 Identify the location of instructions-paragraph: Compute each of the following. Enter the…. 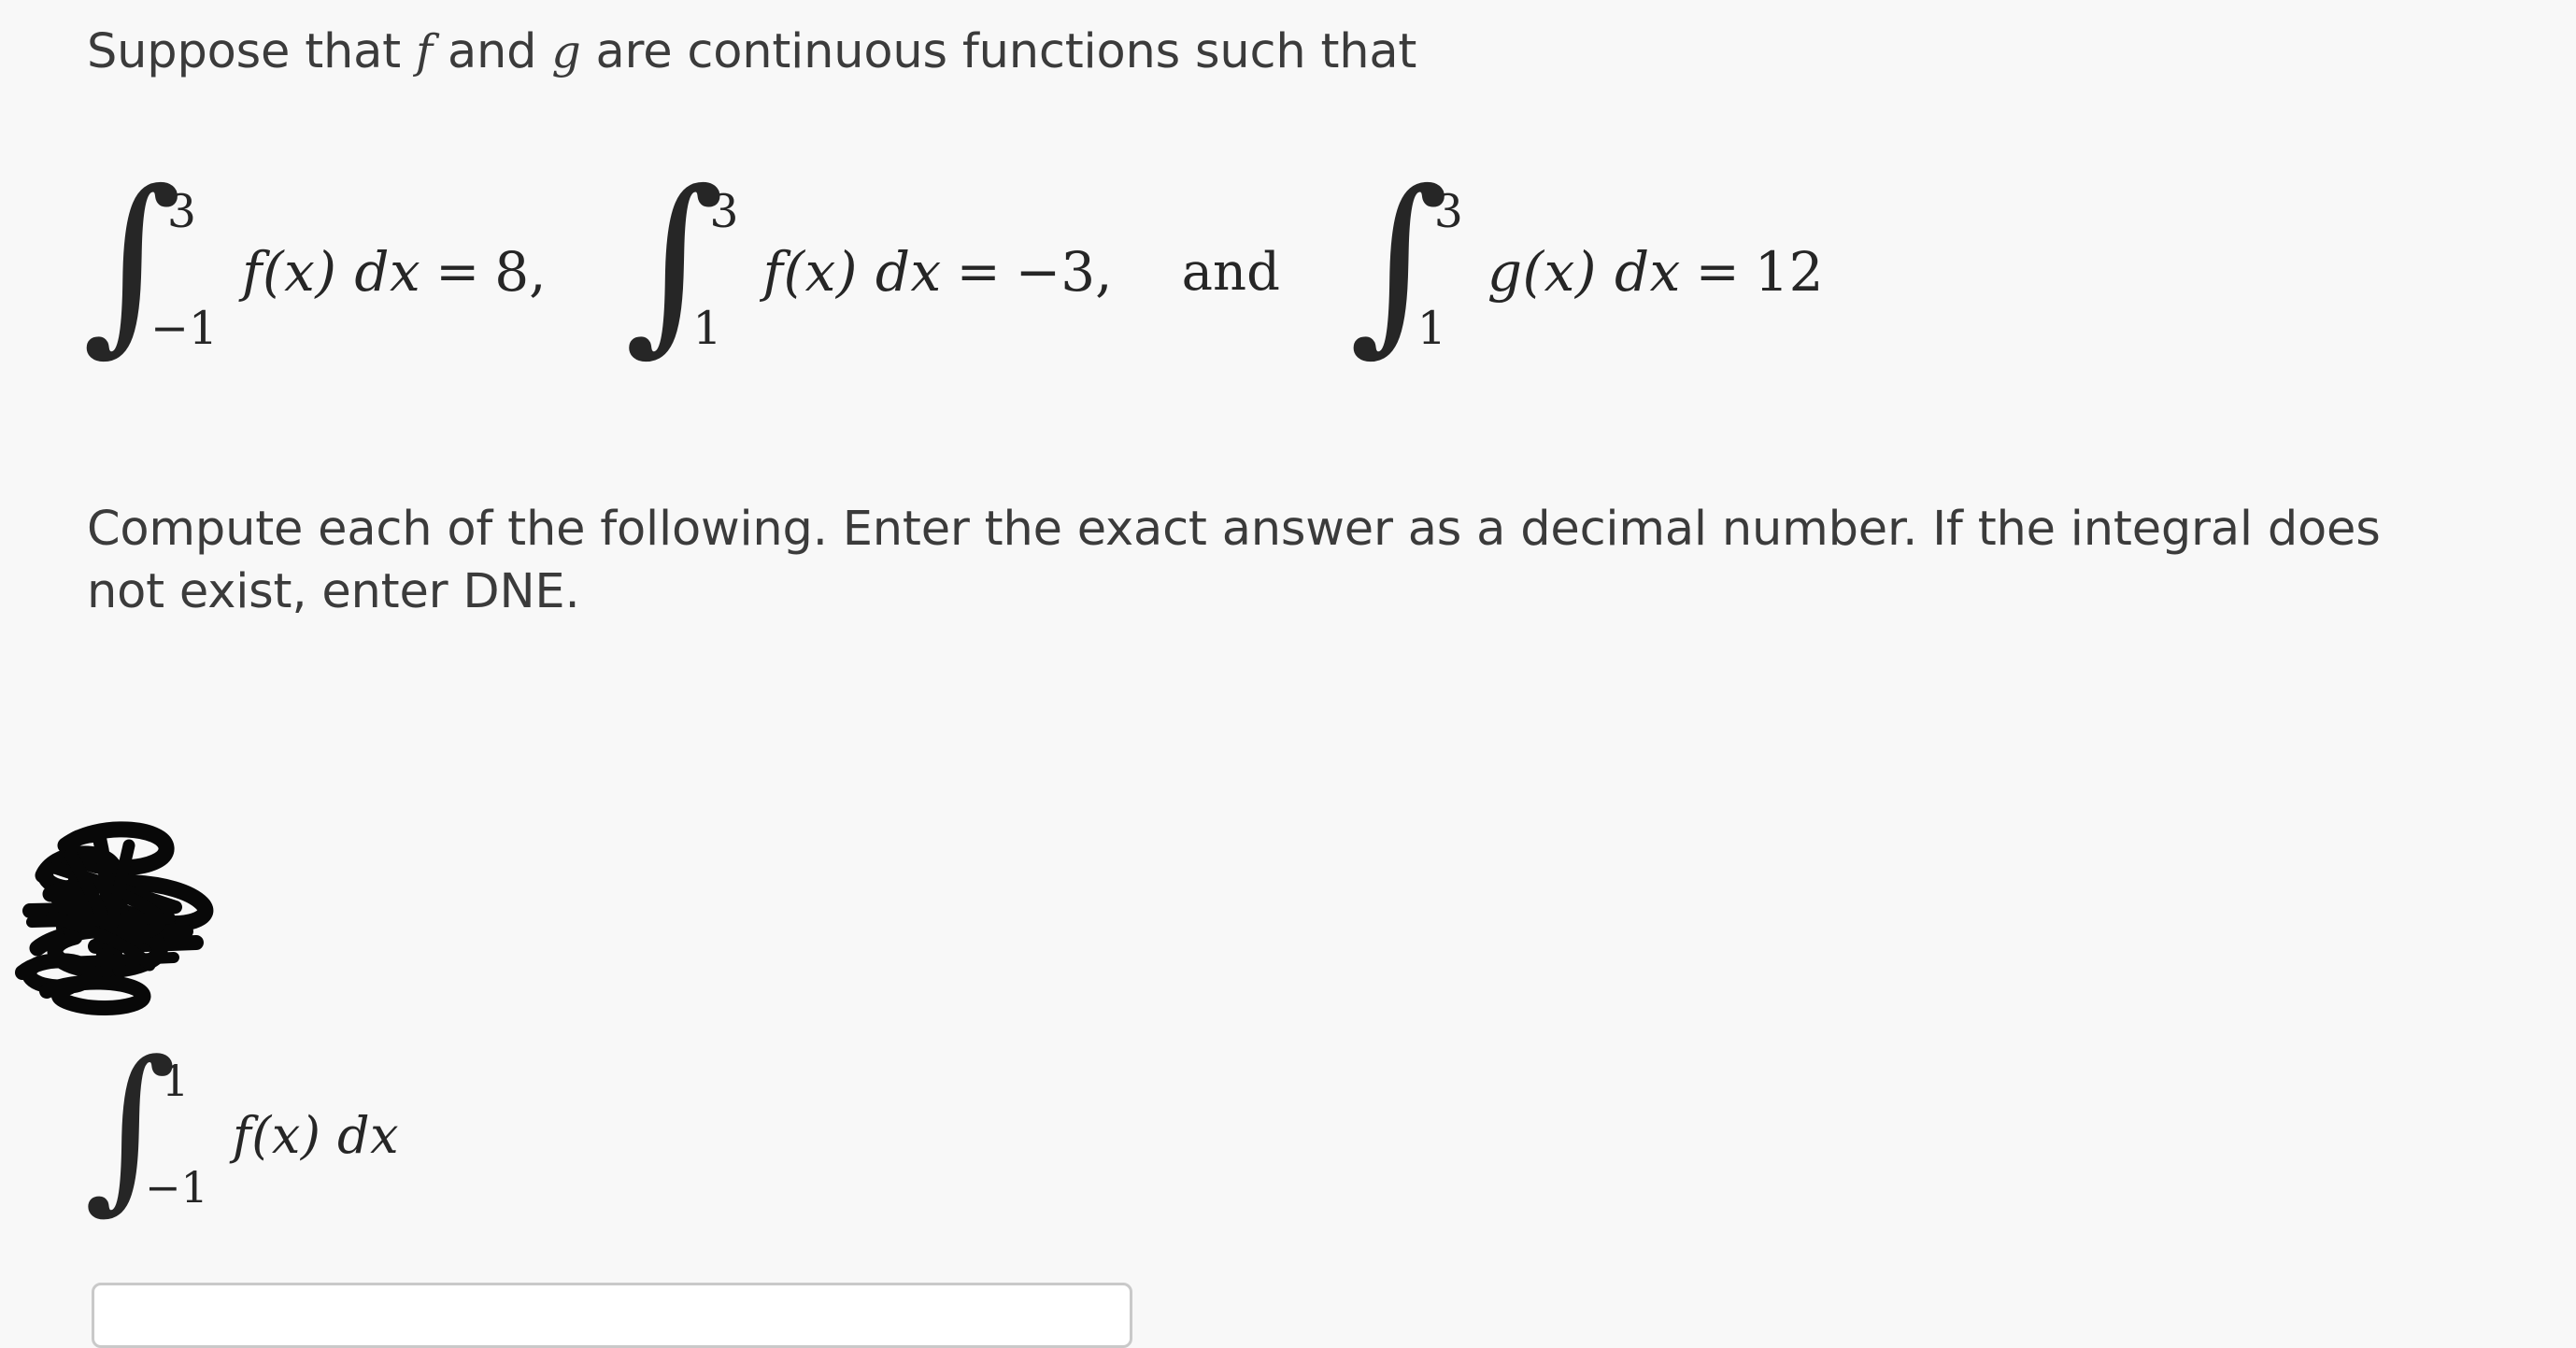
(1234, 561).